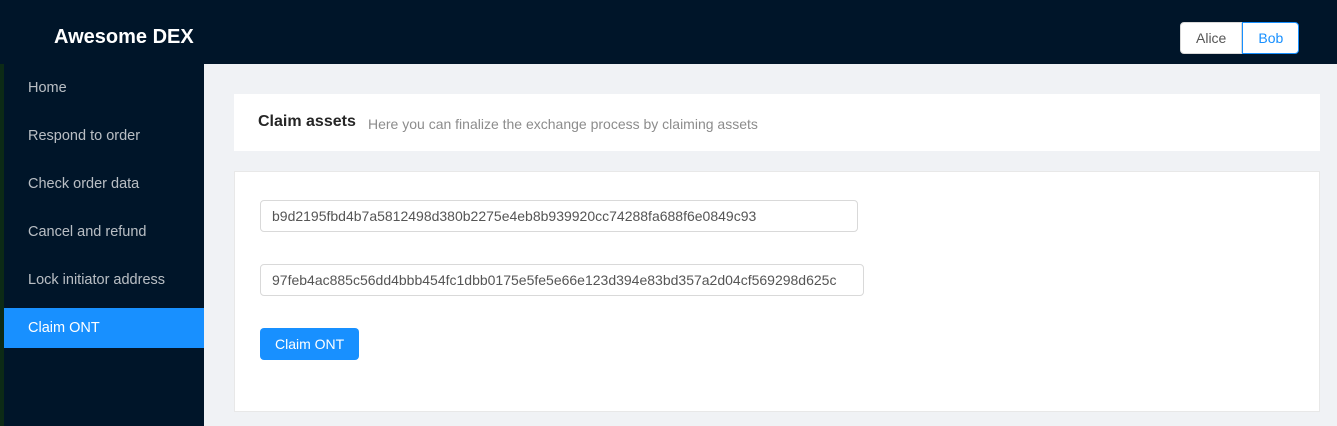  What do you see at coordinates (562, 280) in the screenshot?
I see `secret-field` at bounding box center [562, 280].